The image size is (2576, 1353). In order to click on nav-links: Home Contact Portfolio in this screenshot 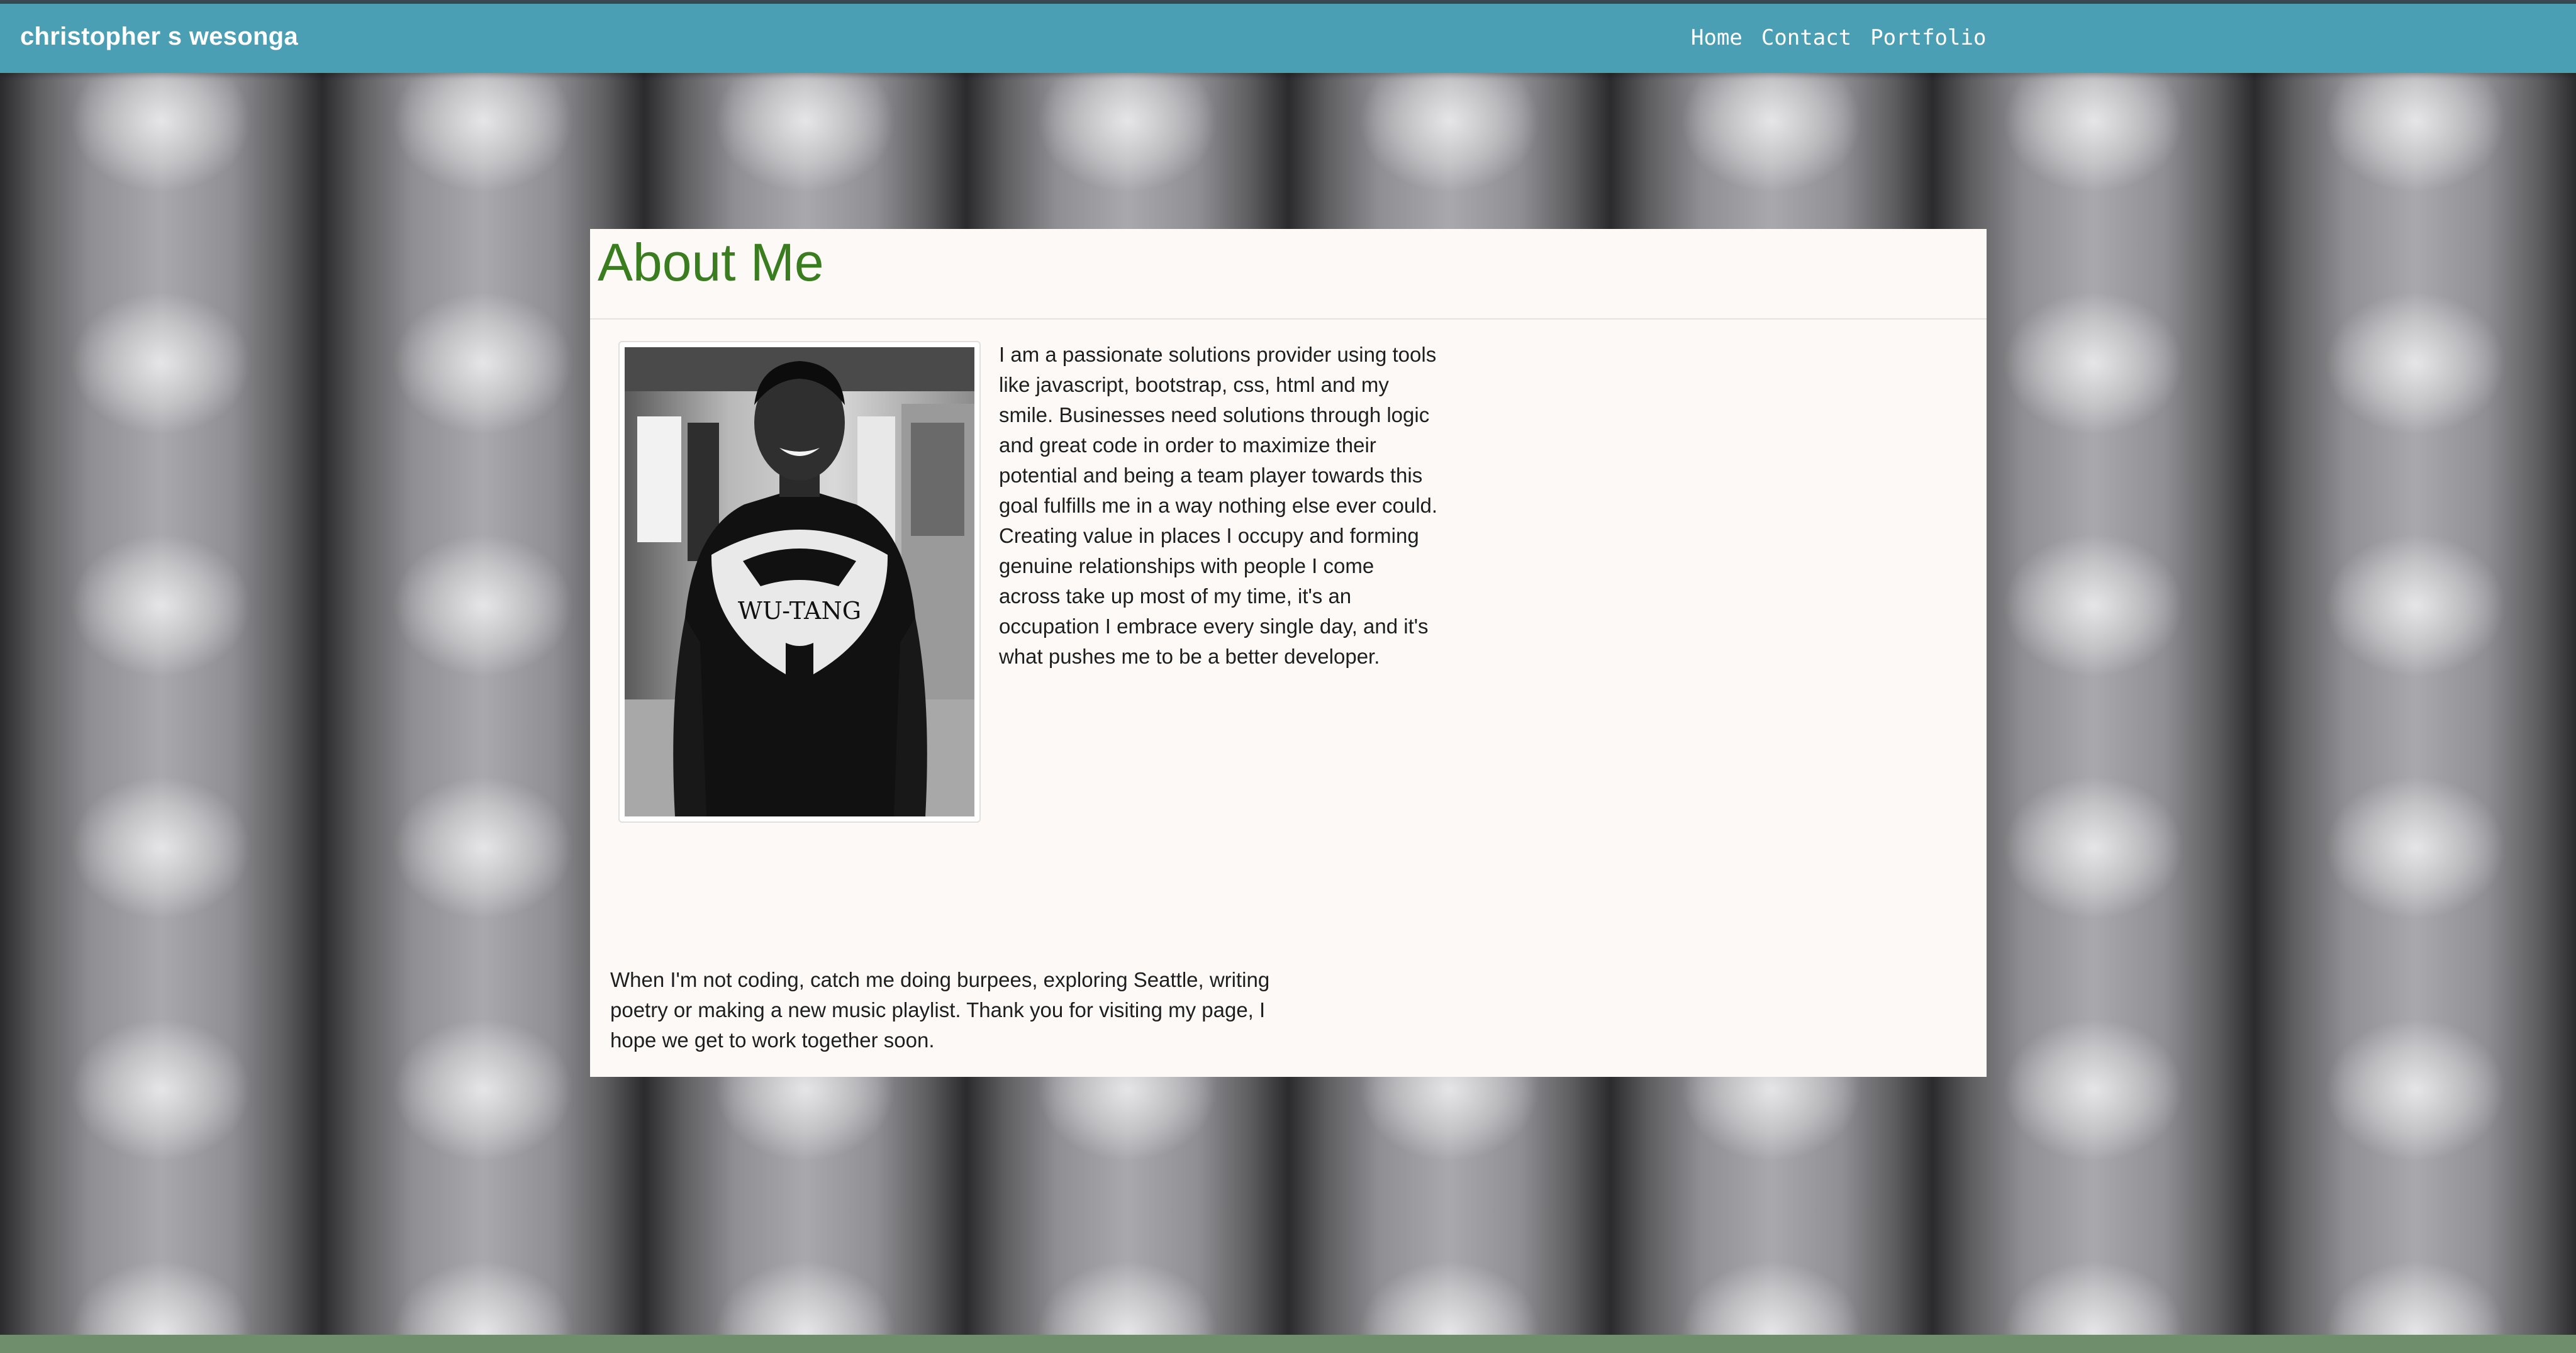, I will do `click(1838, 37)`.